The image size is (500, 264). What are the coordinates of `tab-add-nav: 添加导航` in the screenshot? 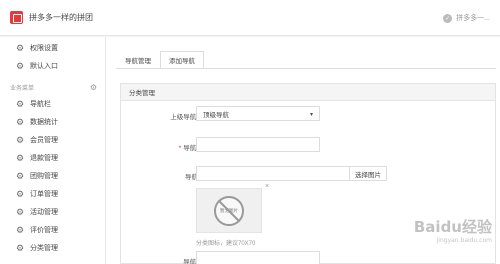 It's located at (182, 60).